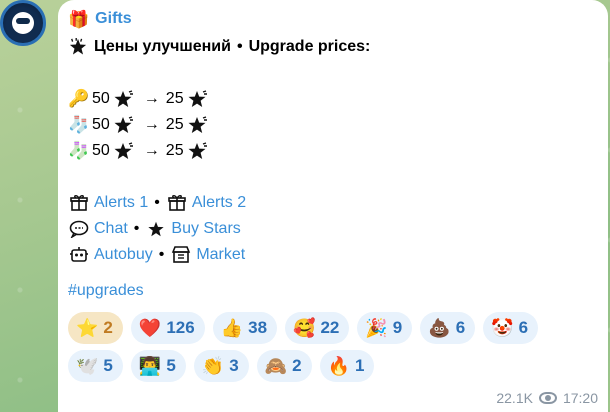 The width and height of the screenshot is (610, 412). What do you see at coordinates (330, 327) in the screenshot?
I see `reaction-count: 22` at bounding box center [330, 327].